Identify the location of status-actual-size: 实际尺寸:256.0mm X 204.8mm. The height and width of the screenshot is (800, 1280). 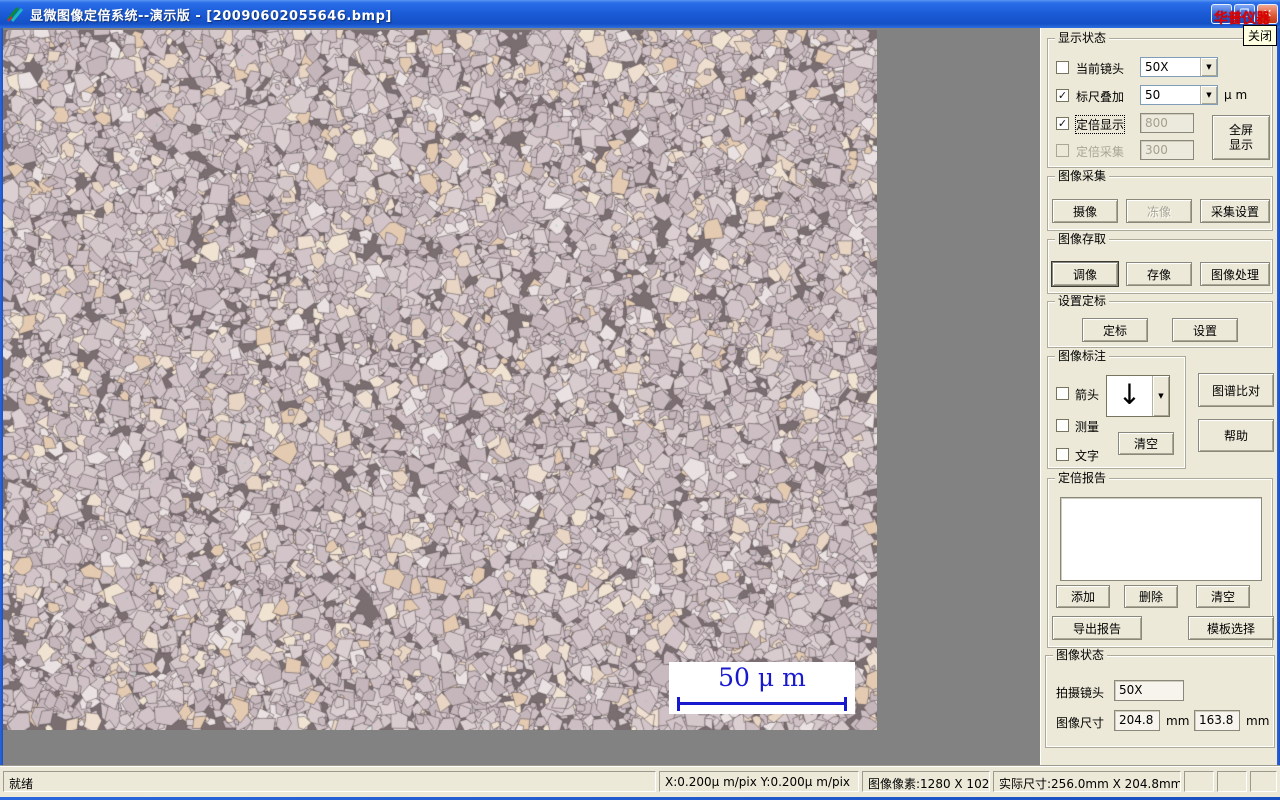
(1087, 781).